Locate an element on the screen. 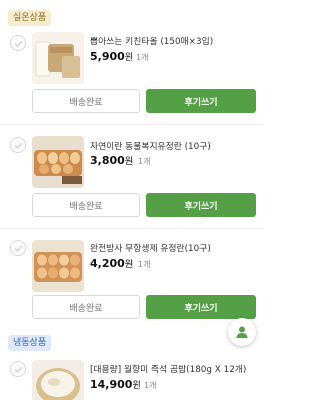 The width and height of the screenshot is (320, 400). price-value: 4,200 is located at coordinates (107, 263).